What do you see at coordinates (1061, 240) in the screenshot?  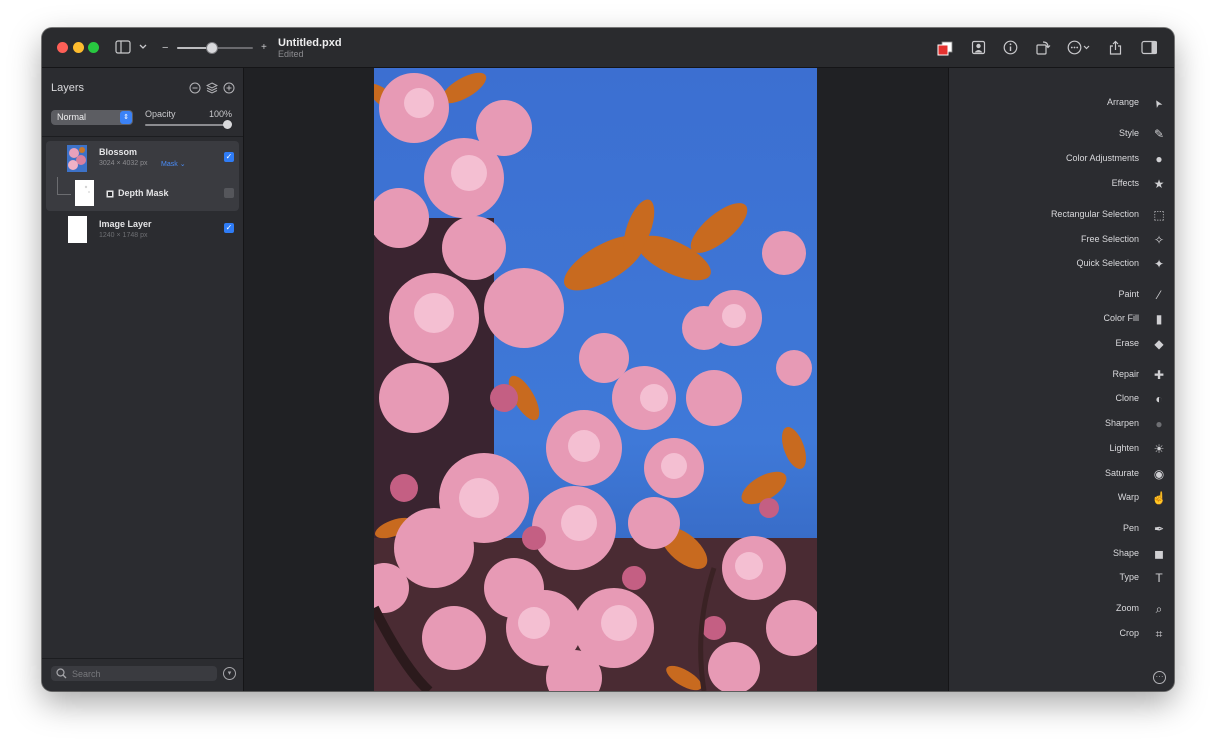 I see `tool-free-selection: Free Selection ✧` at bounding box center [1061, 240].